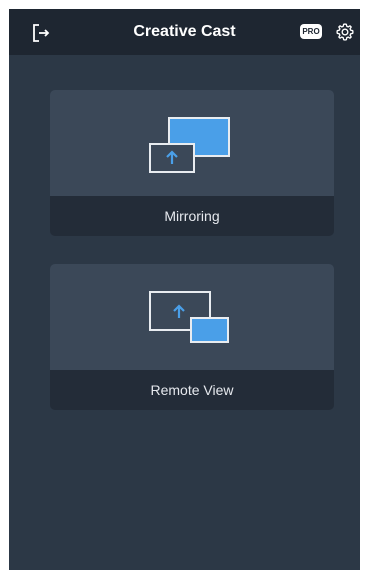  Describe the element at coordinates (192, 390) in the screenshot. I see `remote-view-label: Remote View` at that location.